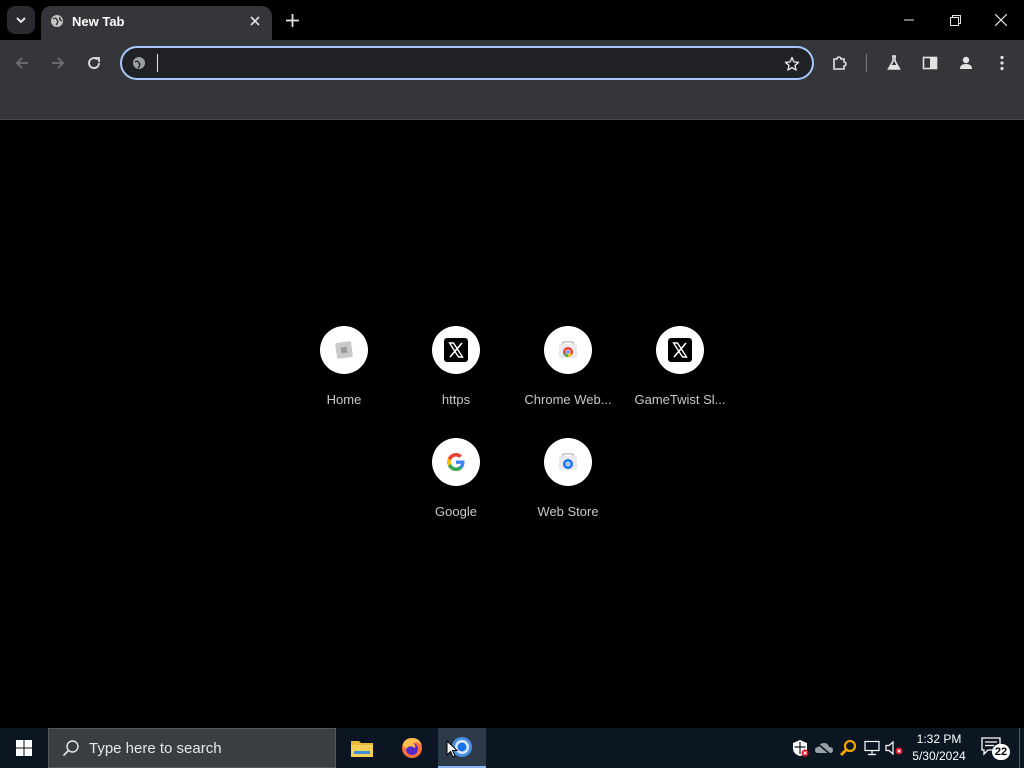 Image resolution: width=1024 pixels, height=768 pixels. I want to click on shortcut-label: Home, so click(344, 399).